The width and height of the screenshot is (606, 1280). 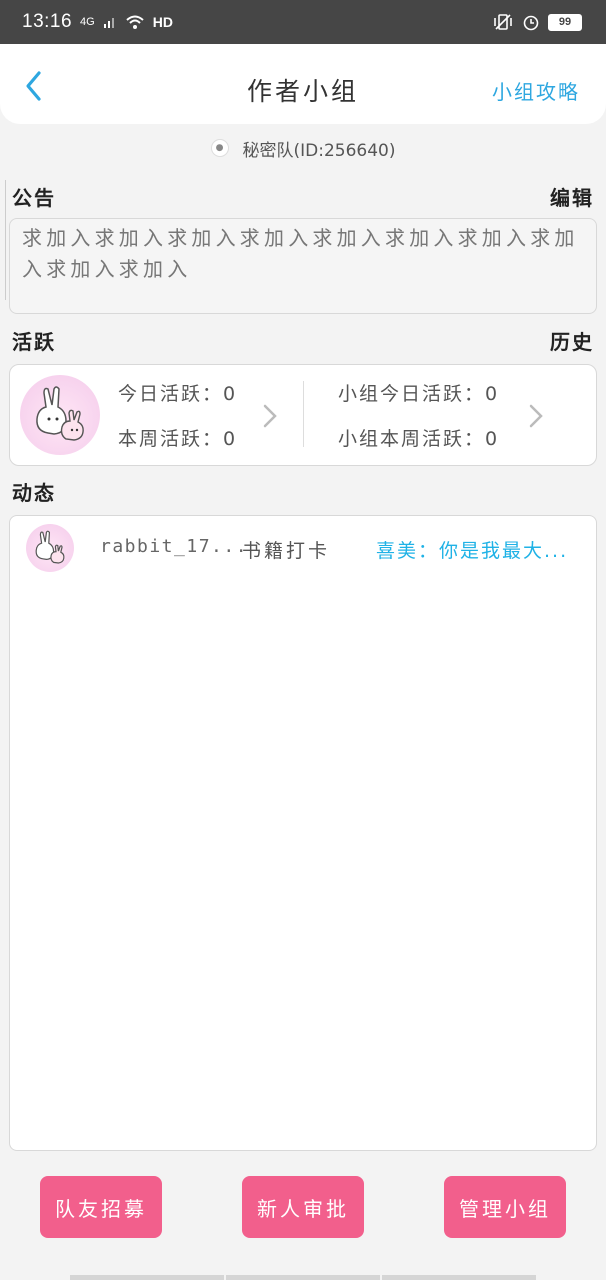 I want to click on today-activity: 今日活跃：0, so click(x=178, y=394).